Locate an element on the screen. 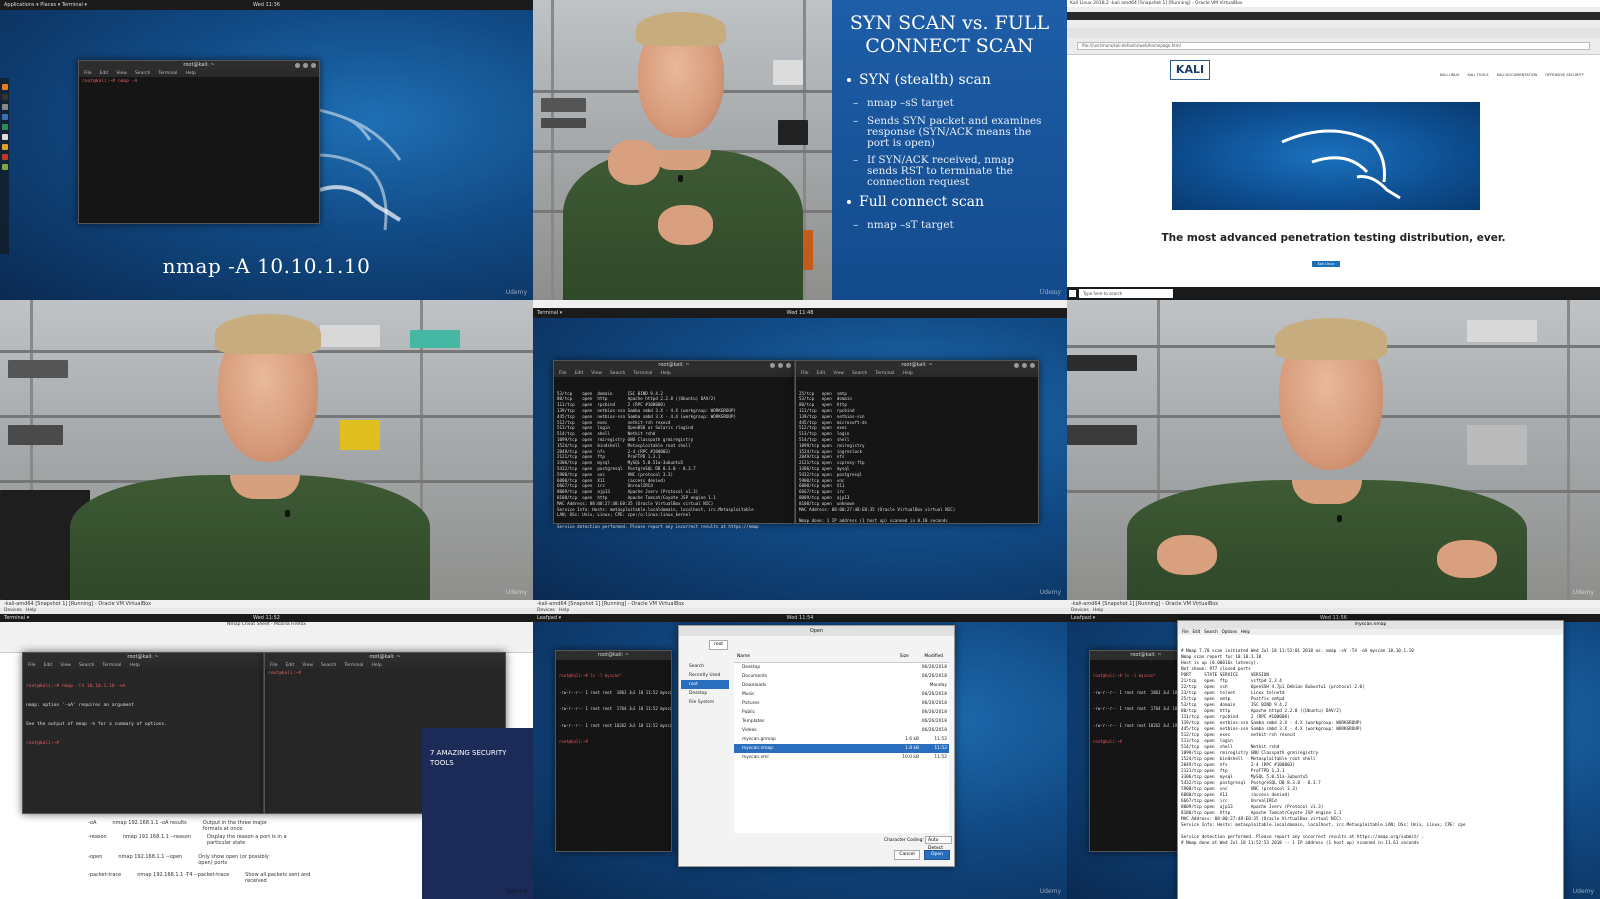 This screenshot has width=1600, height=899. beef-icon is located at coordinates (4, 157).